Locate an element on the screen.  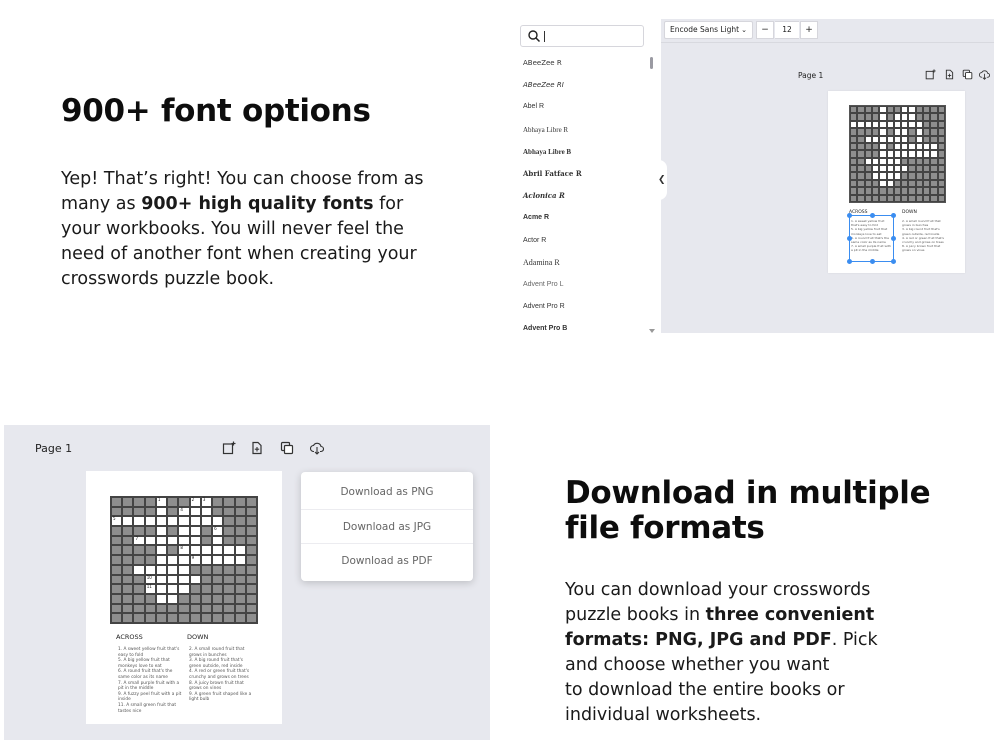
page-title: Page 1 is located at coordinates (54, 448).